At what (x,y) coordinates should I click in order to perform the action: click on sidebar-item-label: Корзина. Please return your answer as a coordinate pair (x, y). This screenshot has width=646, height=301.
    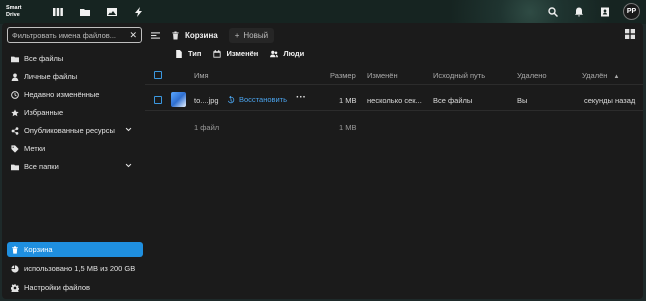
    Looking at the image, I should click on (38, 249).